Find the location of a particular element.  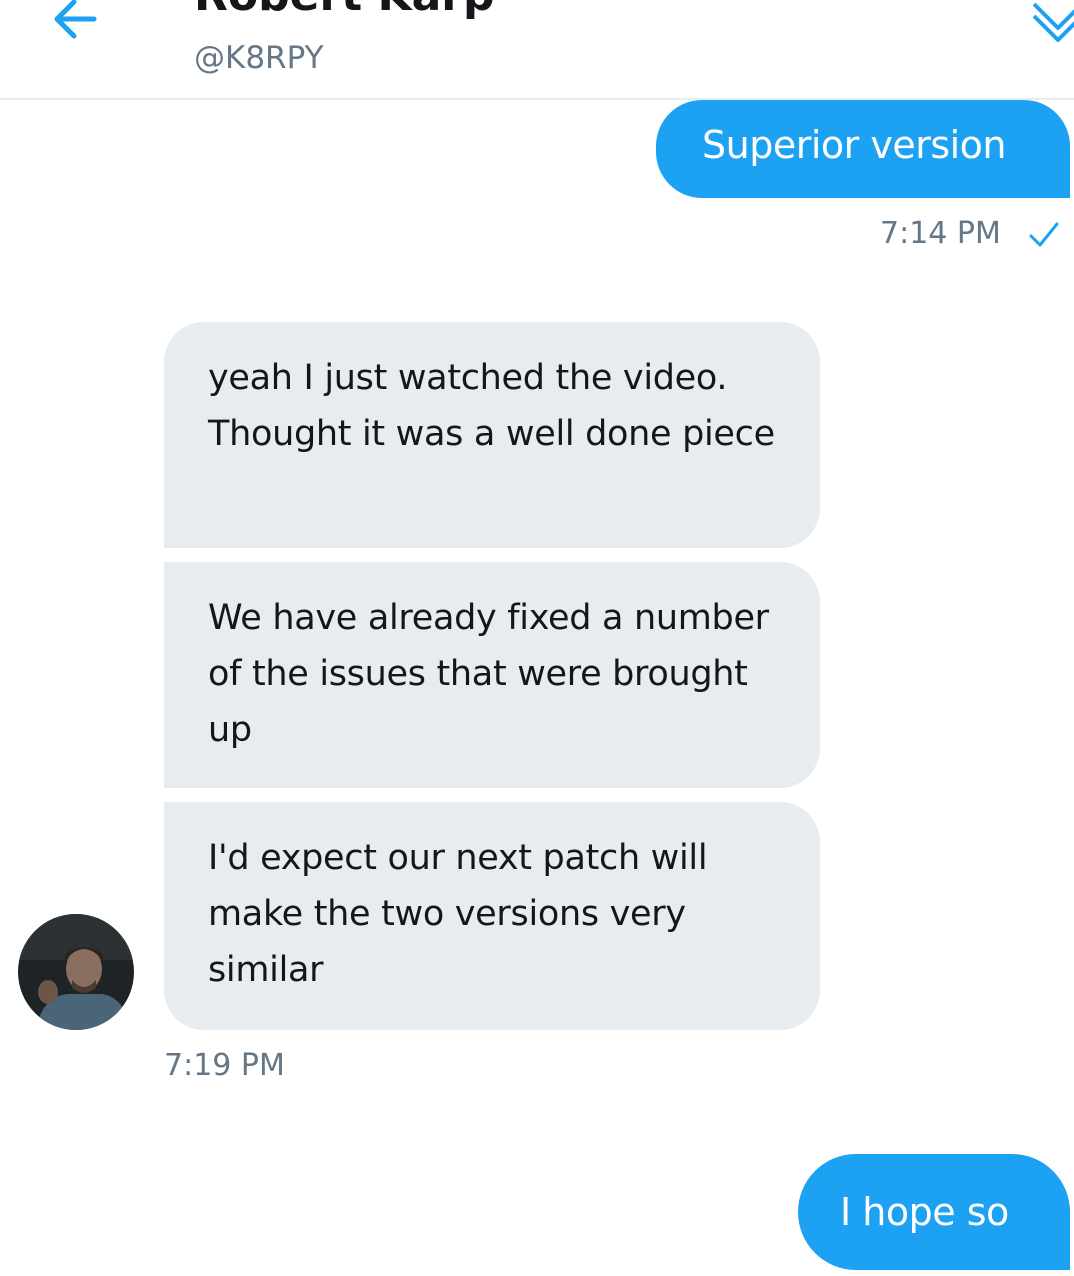

sent-message-bubble: Superior version is located at coordinates (863, 149).